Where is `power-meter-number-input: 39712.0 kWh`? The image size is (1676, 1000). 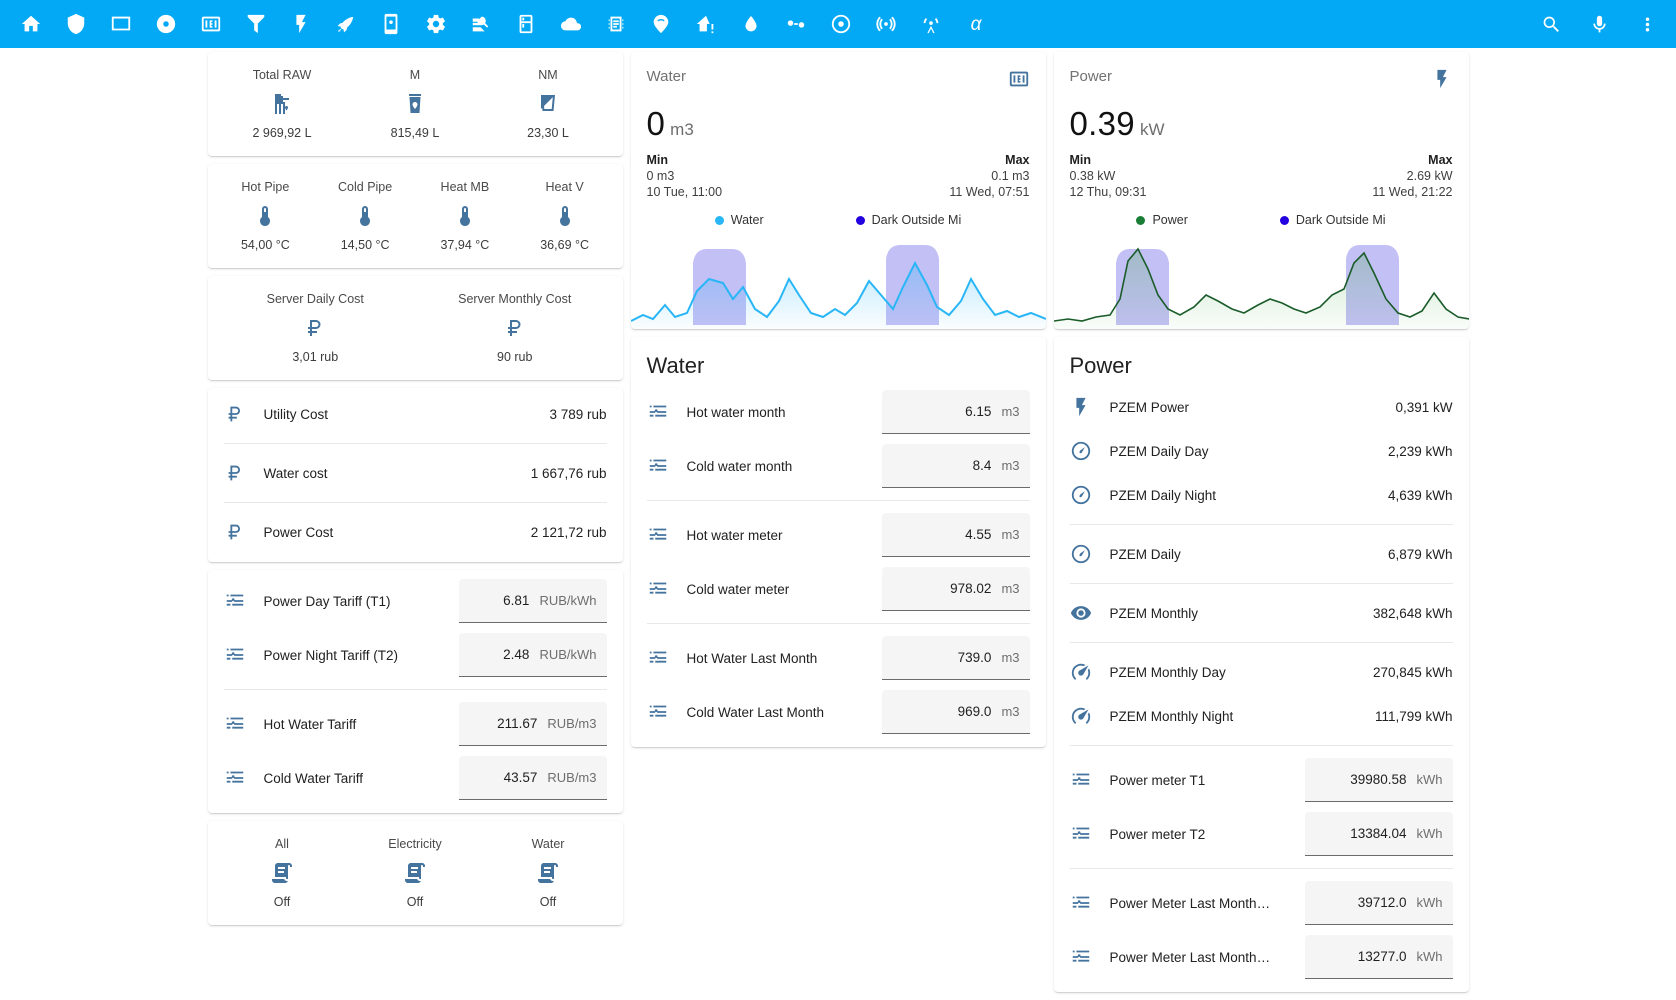
power-meter-number-input: 39712.0 kWh is located at coordinates (1378, 903).